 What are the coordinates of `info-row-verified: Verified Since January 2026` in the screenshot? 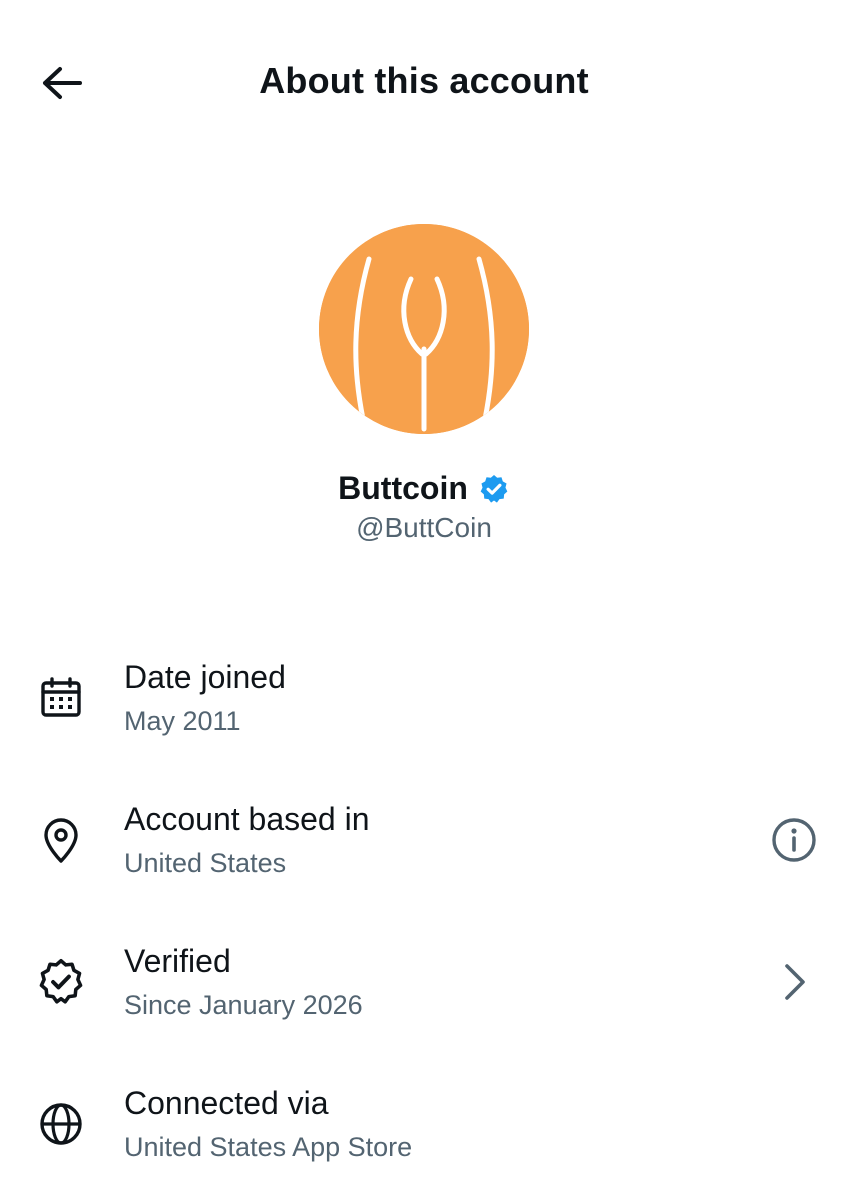 It's located at (424, 989).